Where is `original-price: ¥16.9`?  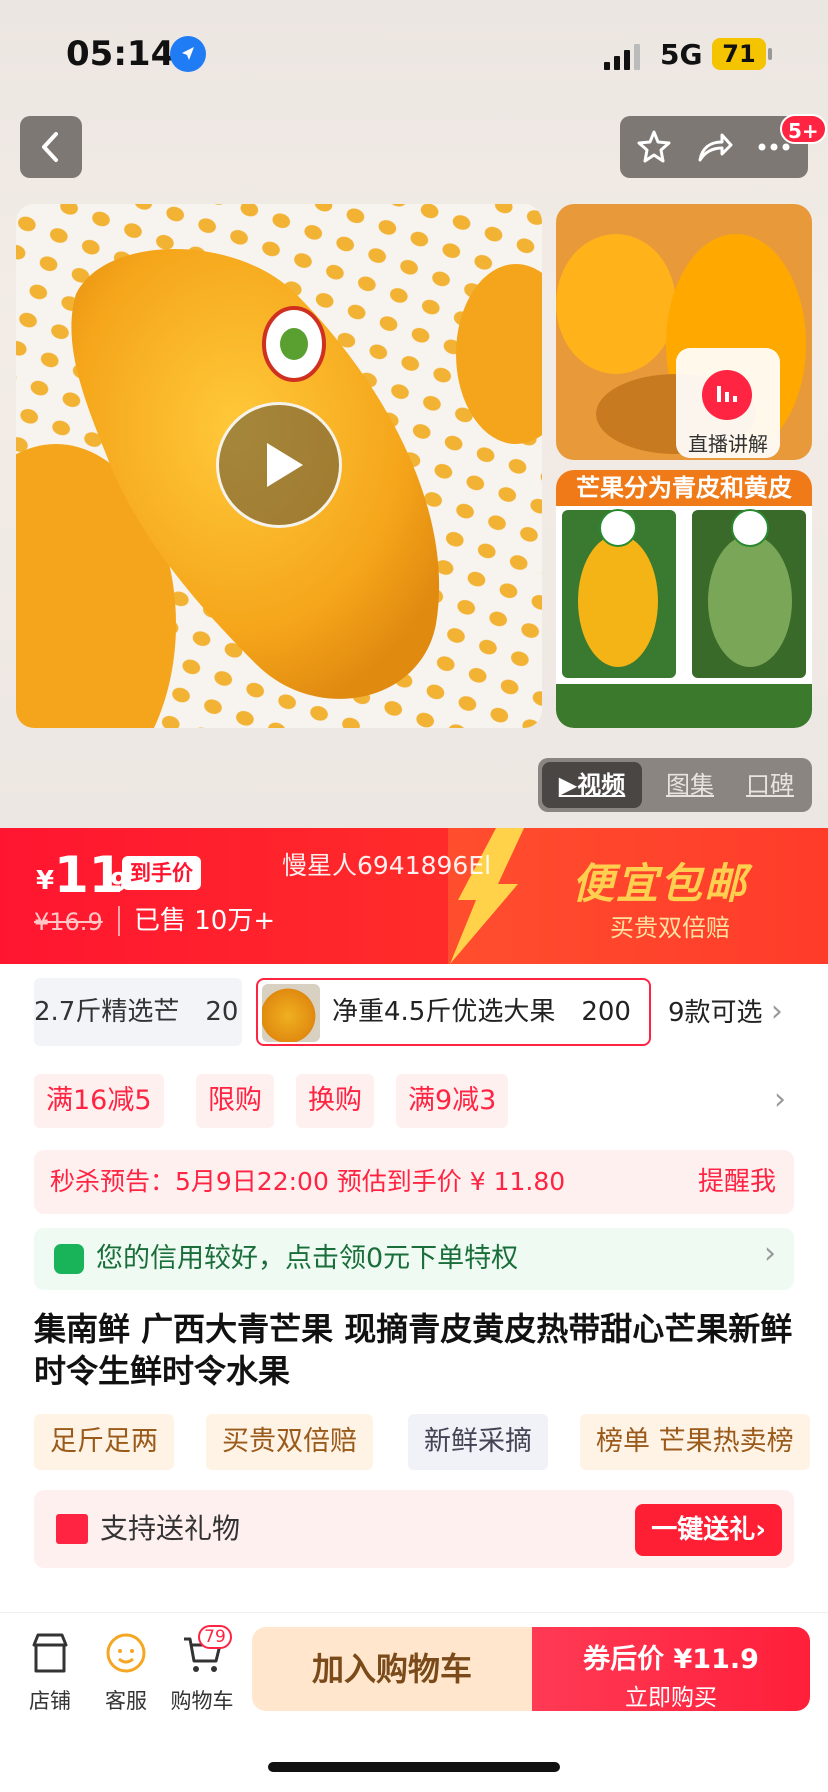 original-price: ¥16.9 is located at coordinates (68, 922).